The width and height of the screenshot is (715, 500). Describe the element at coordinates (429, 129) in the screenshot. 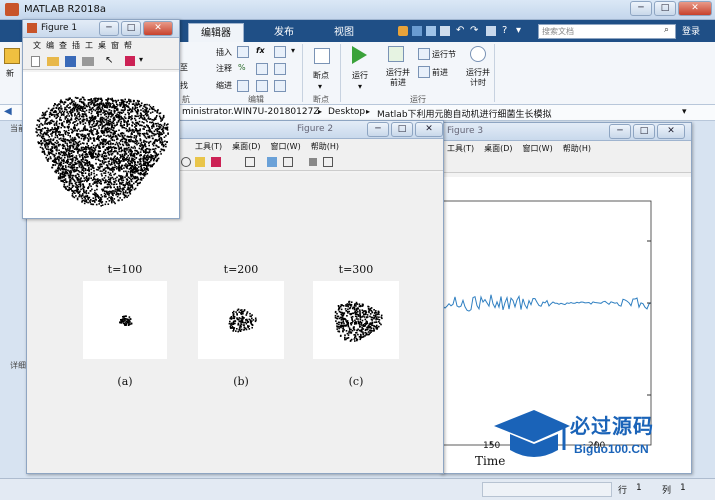

I see `figure2-close-button: ✕` at that location.